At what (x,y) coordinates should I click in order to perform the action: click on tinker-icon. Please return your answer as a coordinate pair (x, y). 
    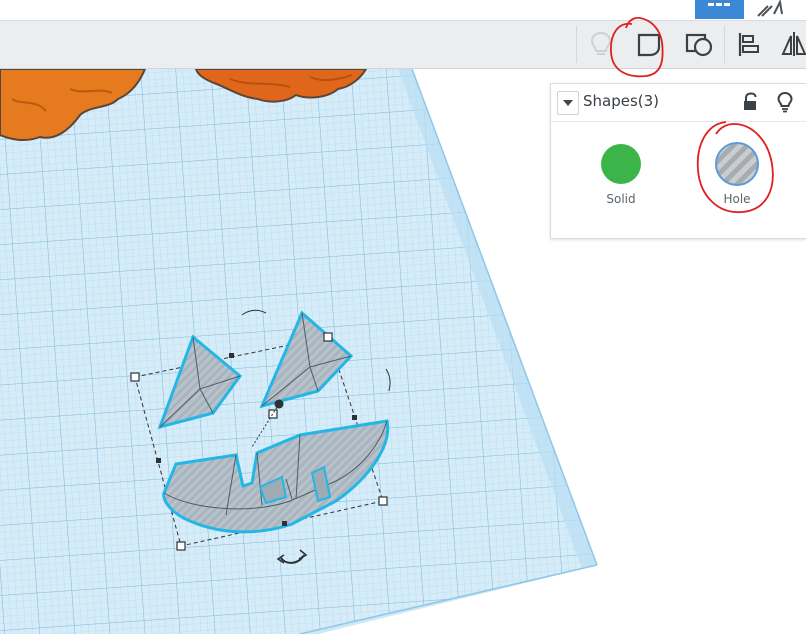
    Looking at the image, I should click on (770, 9).